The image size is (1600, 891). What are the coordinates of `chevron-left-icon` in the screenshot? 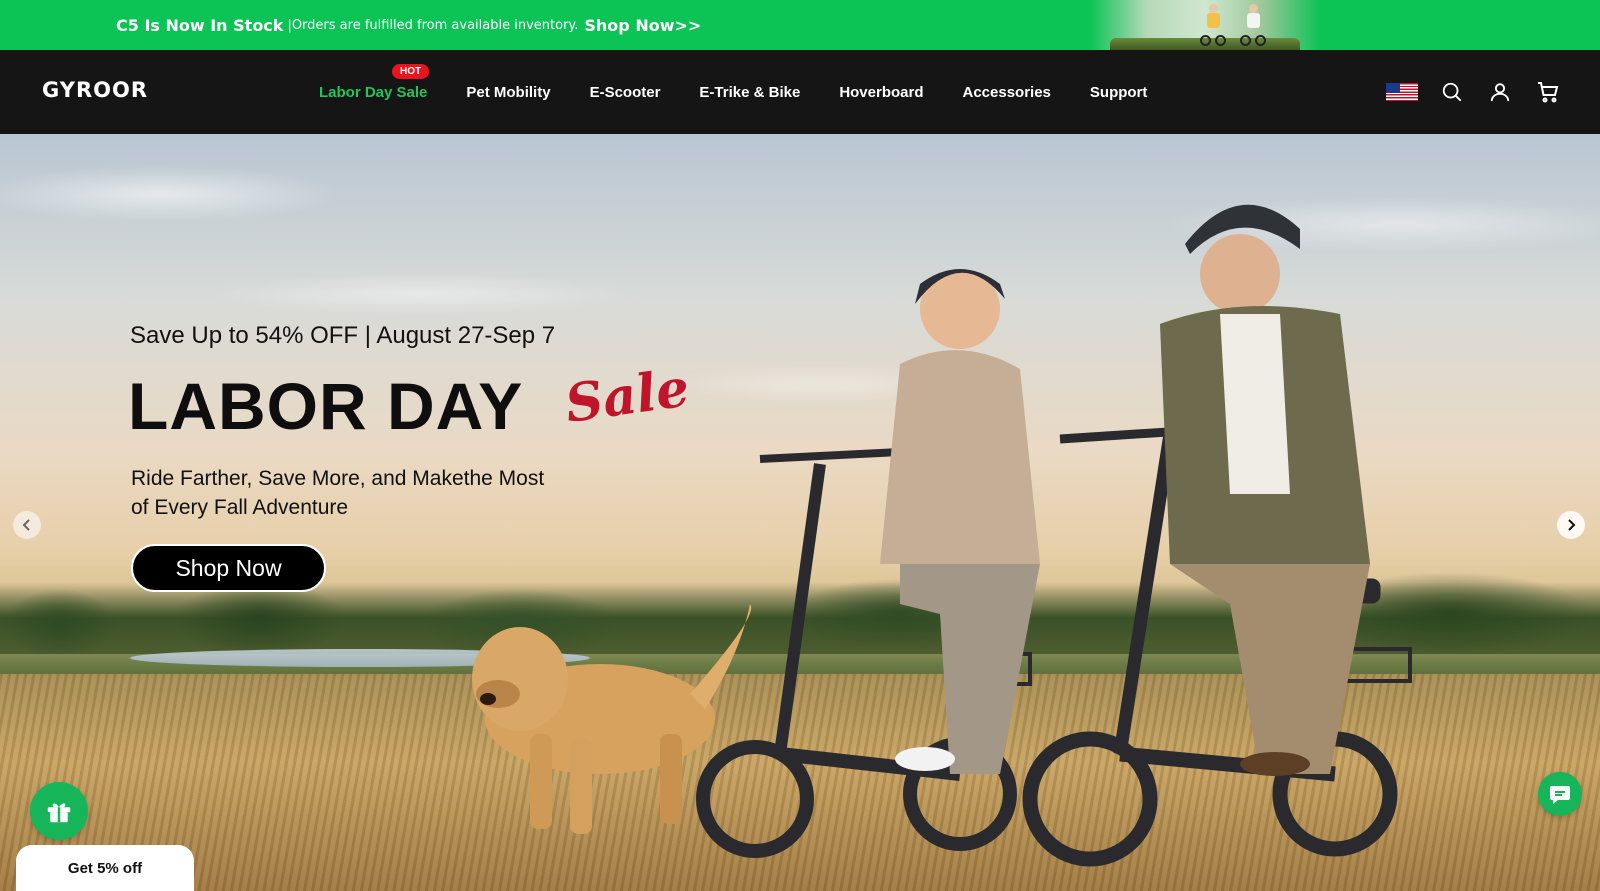 It's located at (26, 525).